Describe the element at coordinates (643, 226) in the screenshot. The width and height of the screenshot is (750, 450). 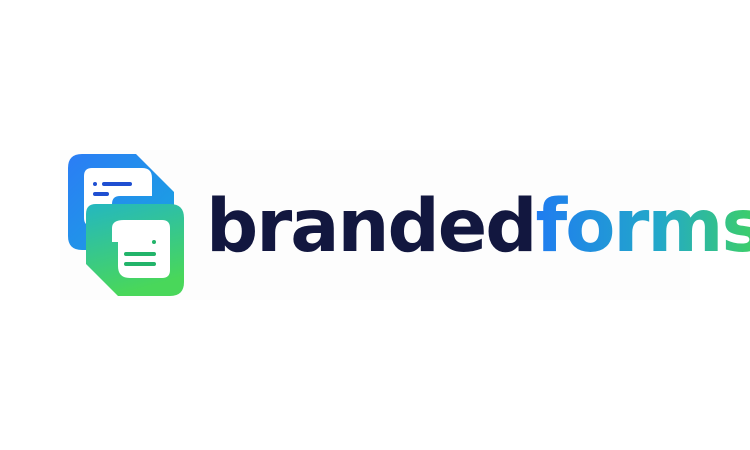
I see `wordmark-forms: forms` at that location.